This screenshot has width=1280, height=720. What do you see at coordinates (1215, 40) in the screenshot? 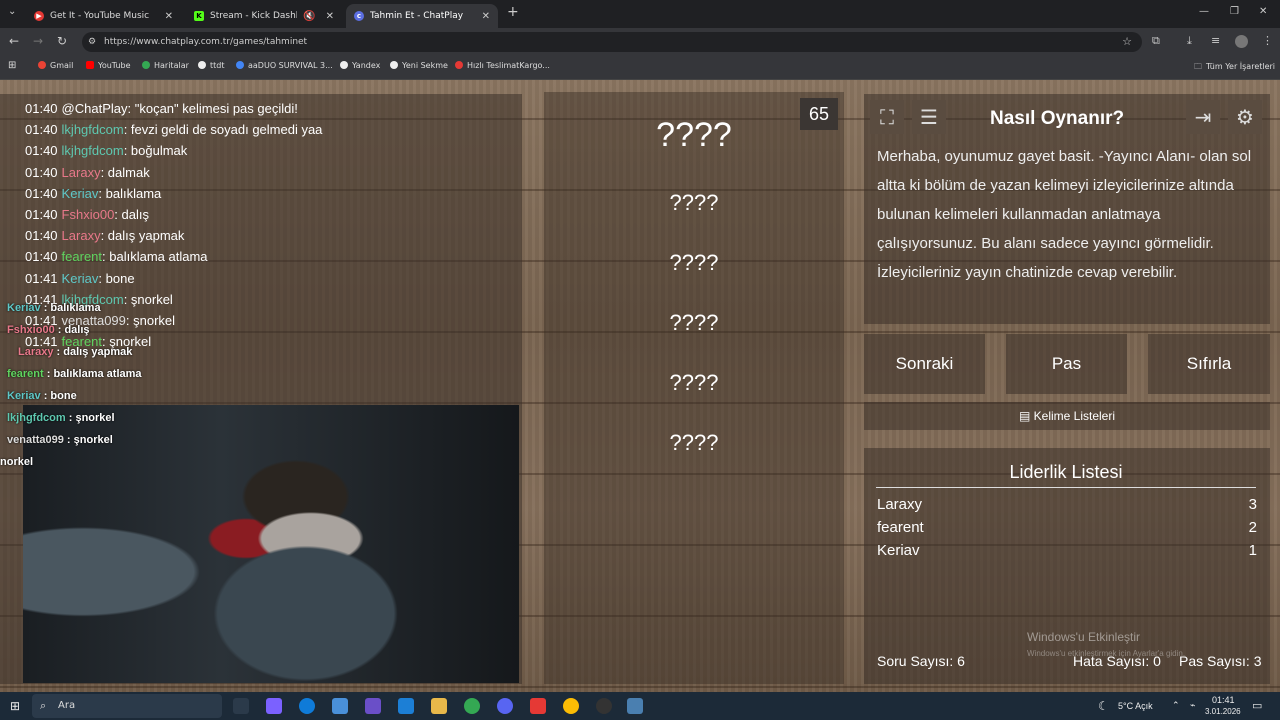
I see `media-icon: ≡` at bounding box center [1215, 40].